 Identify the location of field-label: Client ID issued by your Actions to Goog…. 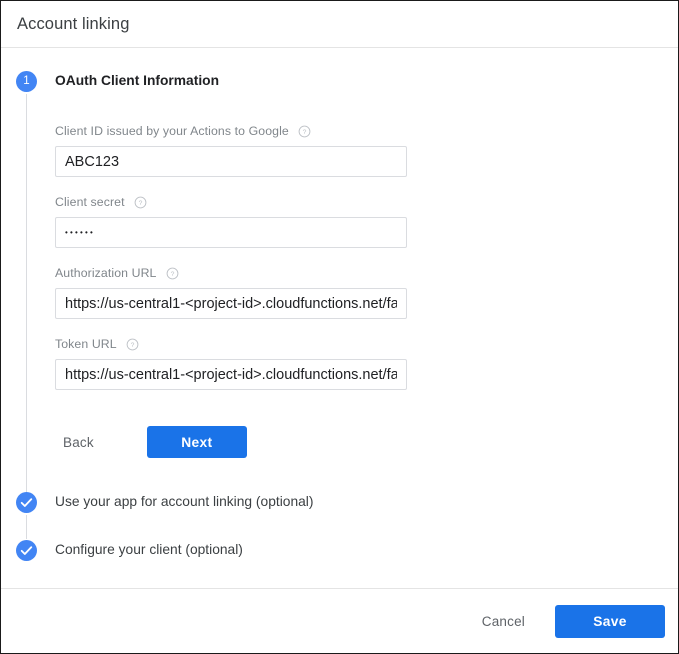
(172, 131).